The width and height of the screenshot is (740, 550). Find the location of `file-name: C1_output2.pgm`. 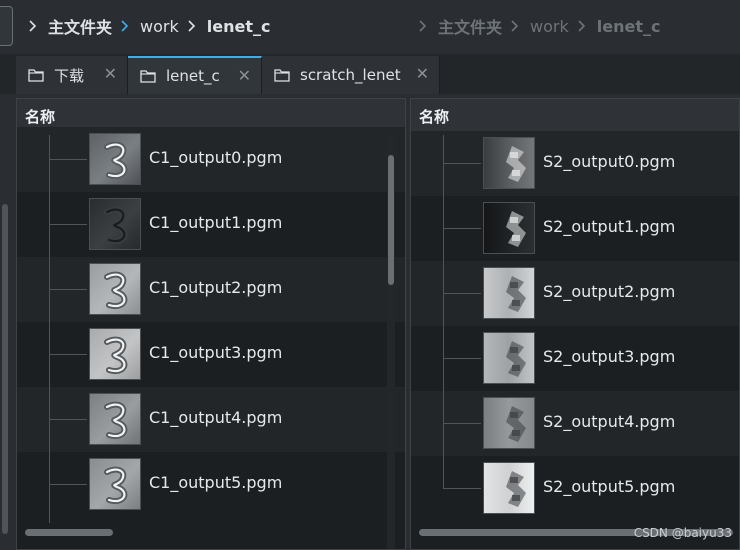

file-name: C1_output2.pgm is located at coordinates (216, 287).